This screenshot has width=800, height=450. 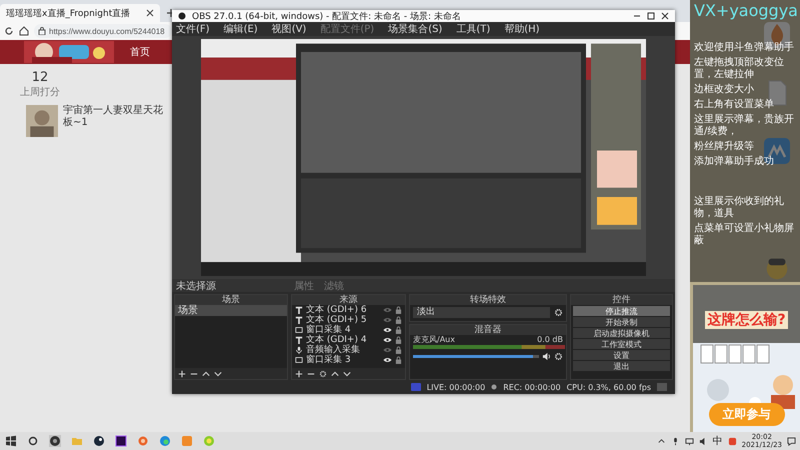 I want to click on menu-item: 文件(F), so click(x=193, y=29).